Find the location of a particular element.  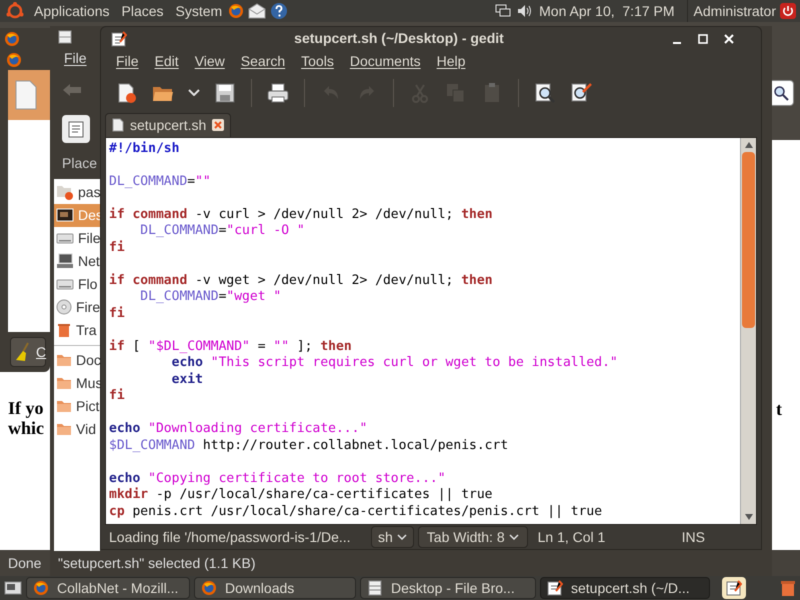

maximize-icon is located at coordinates (703, 38).